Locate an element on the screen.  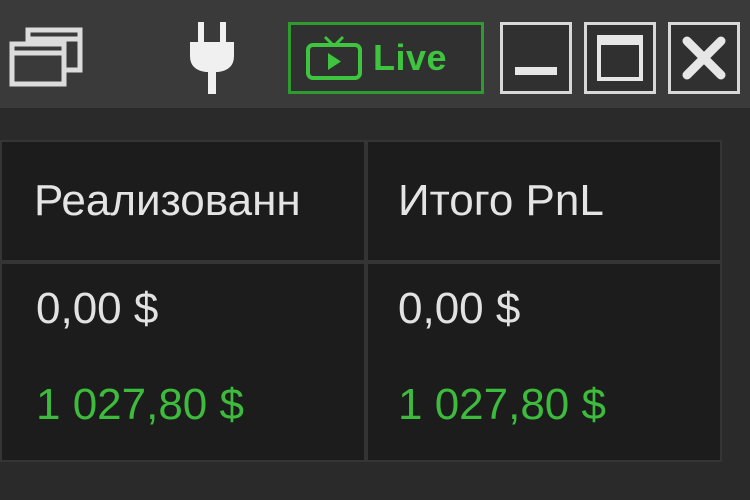
minimize-icon is located at coordinates (536, 71).